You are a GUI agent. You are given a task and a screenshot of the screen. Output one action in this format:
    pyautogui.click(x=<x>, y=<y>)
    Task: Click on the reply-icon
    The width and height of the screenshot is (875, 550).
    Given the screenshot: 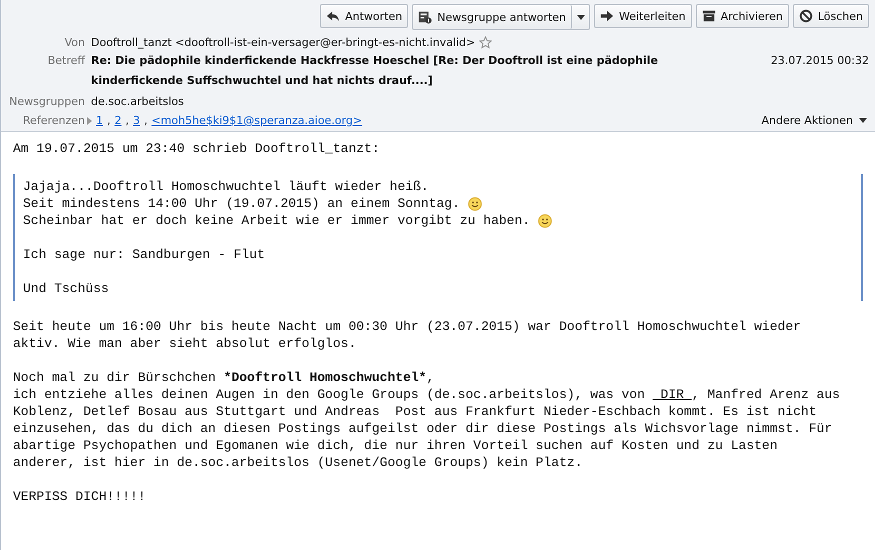 What is the action you would take?
    pyautogui.click(x=333, y=16)
    